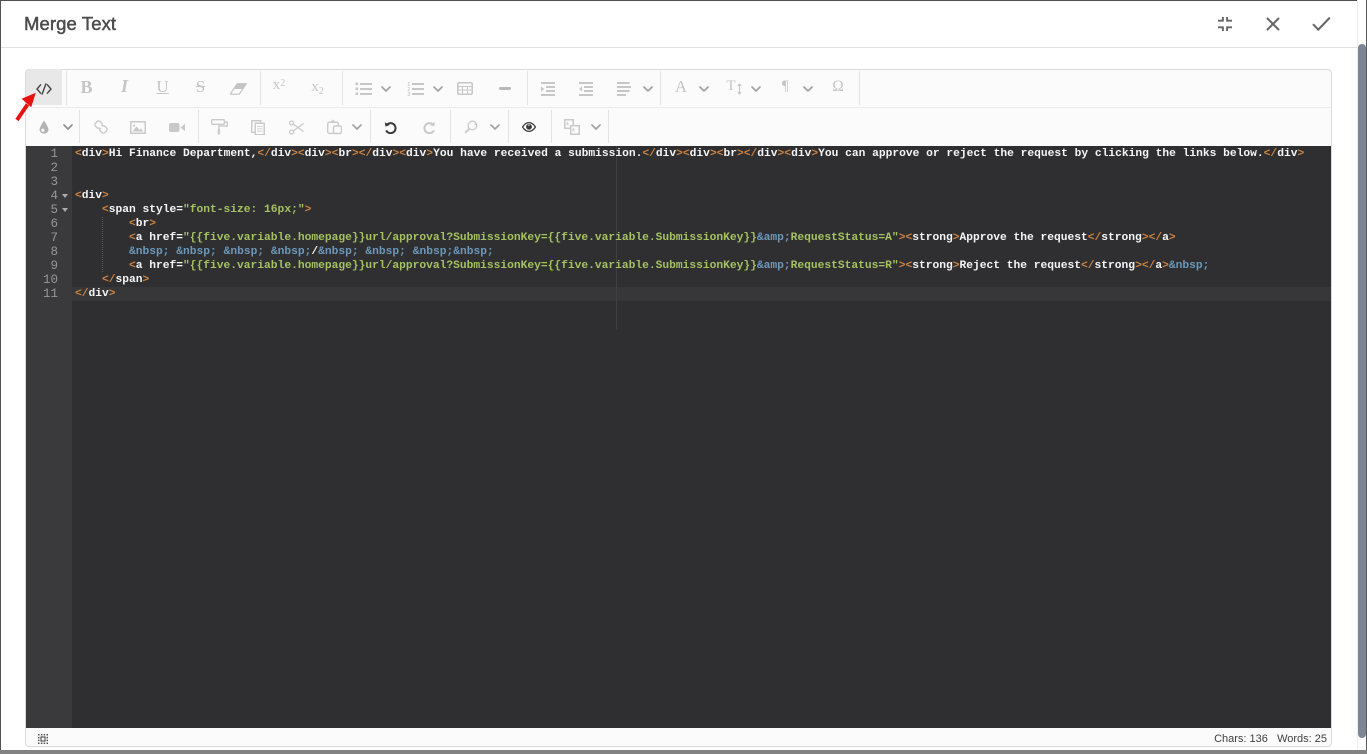  What do you see at coordinates (408, 94) in the screenshot?
I see `svg-text: 3` at bounding box center [408, 94].